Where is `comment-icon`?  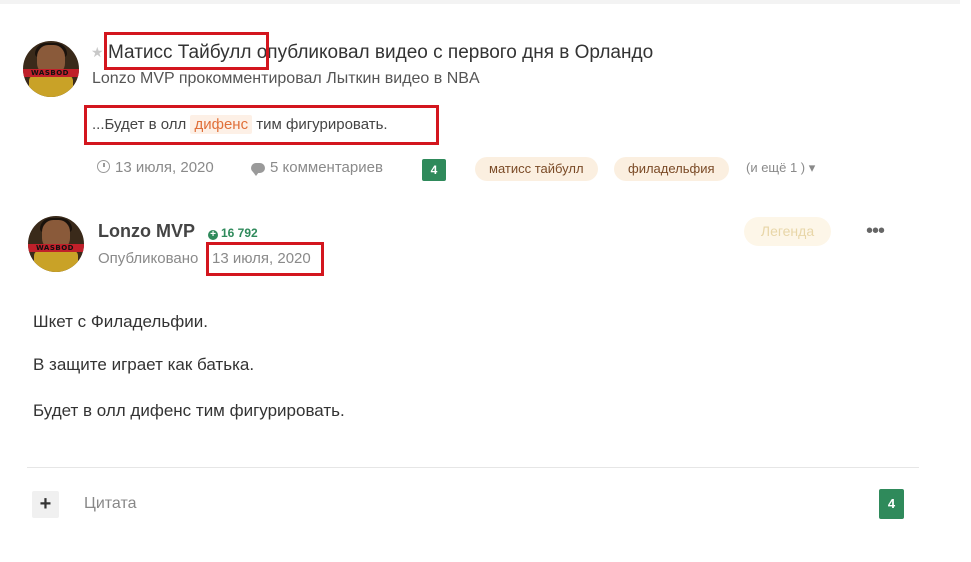
comment-icon is located at coordinates (258, 169).